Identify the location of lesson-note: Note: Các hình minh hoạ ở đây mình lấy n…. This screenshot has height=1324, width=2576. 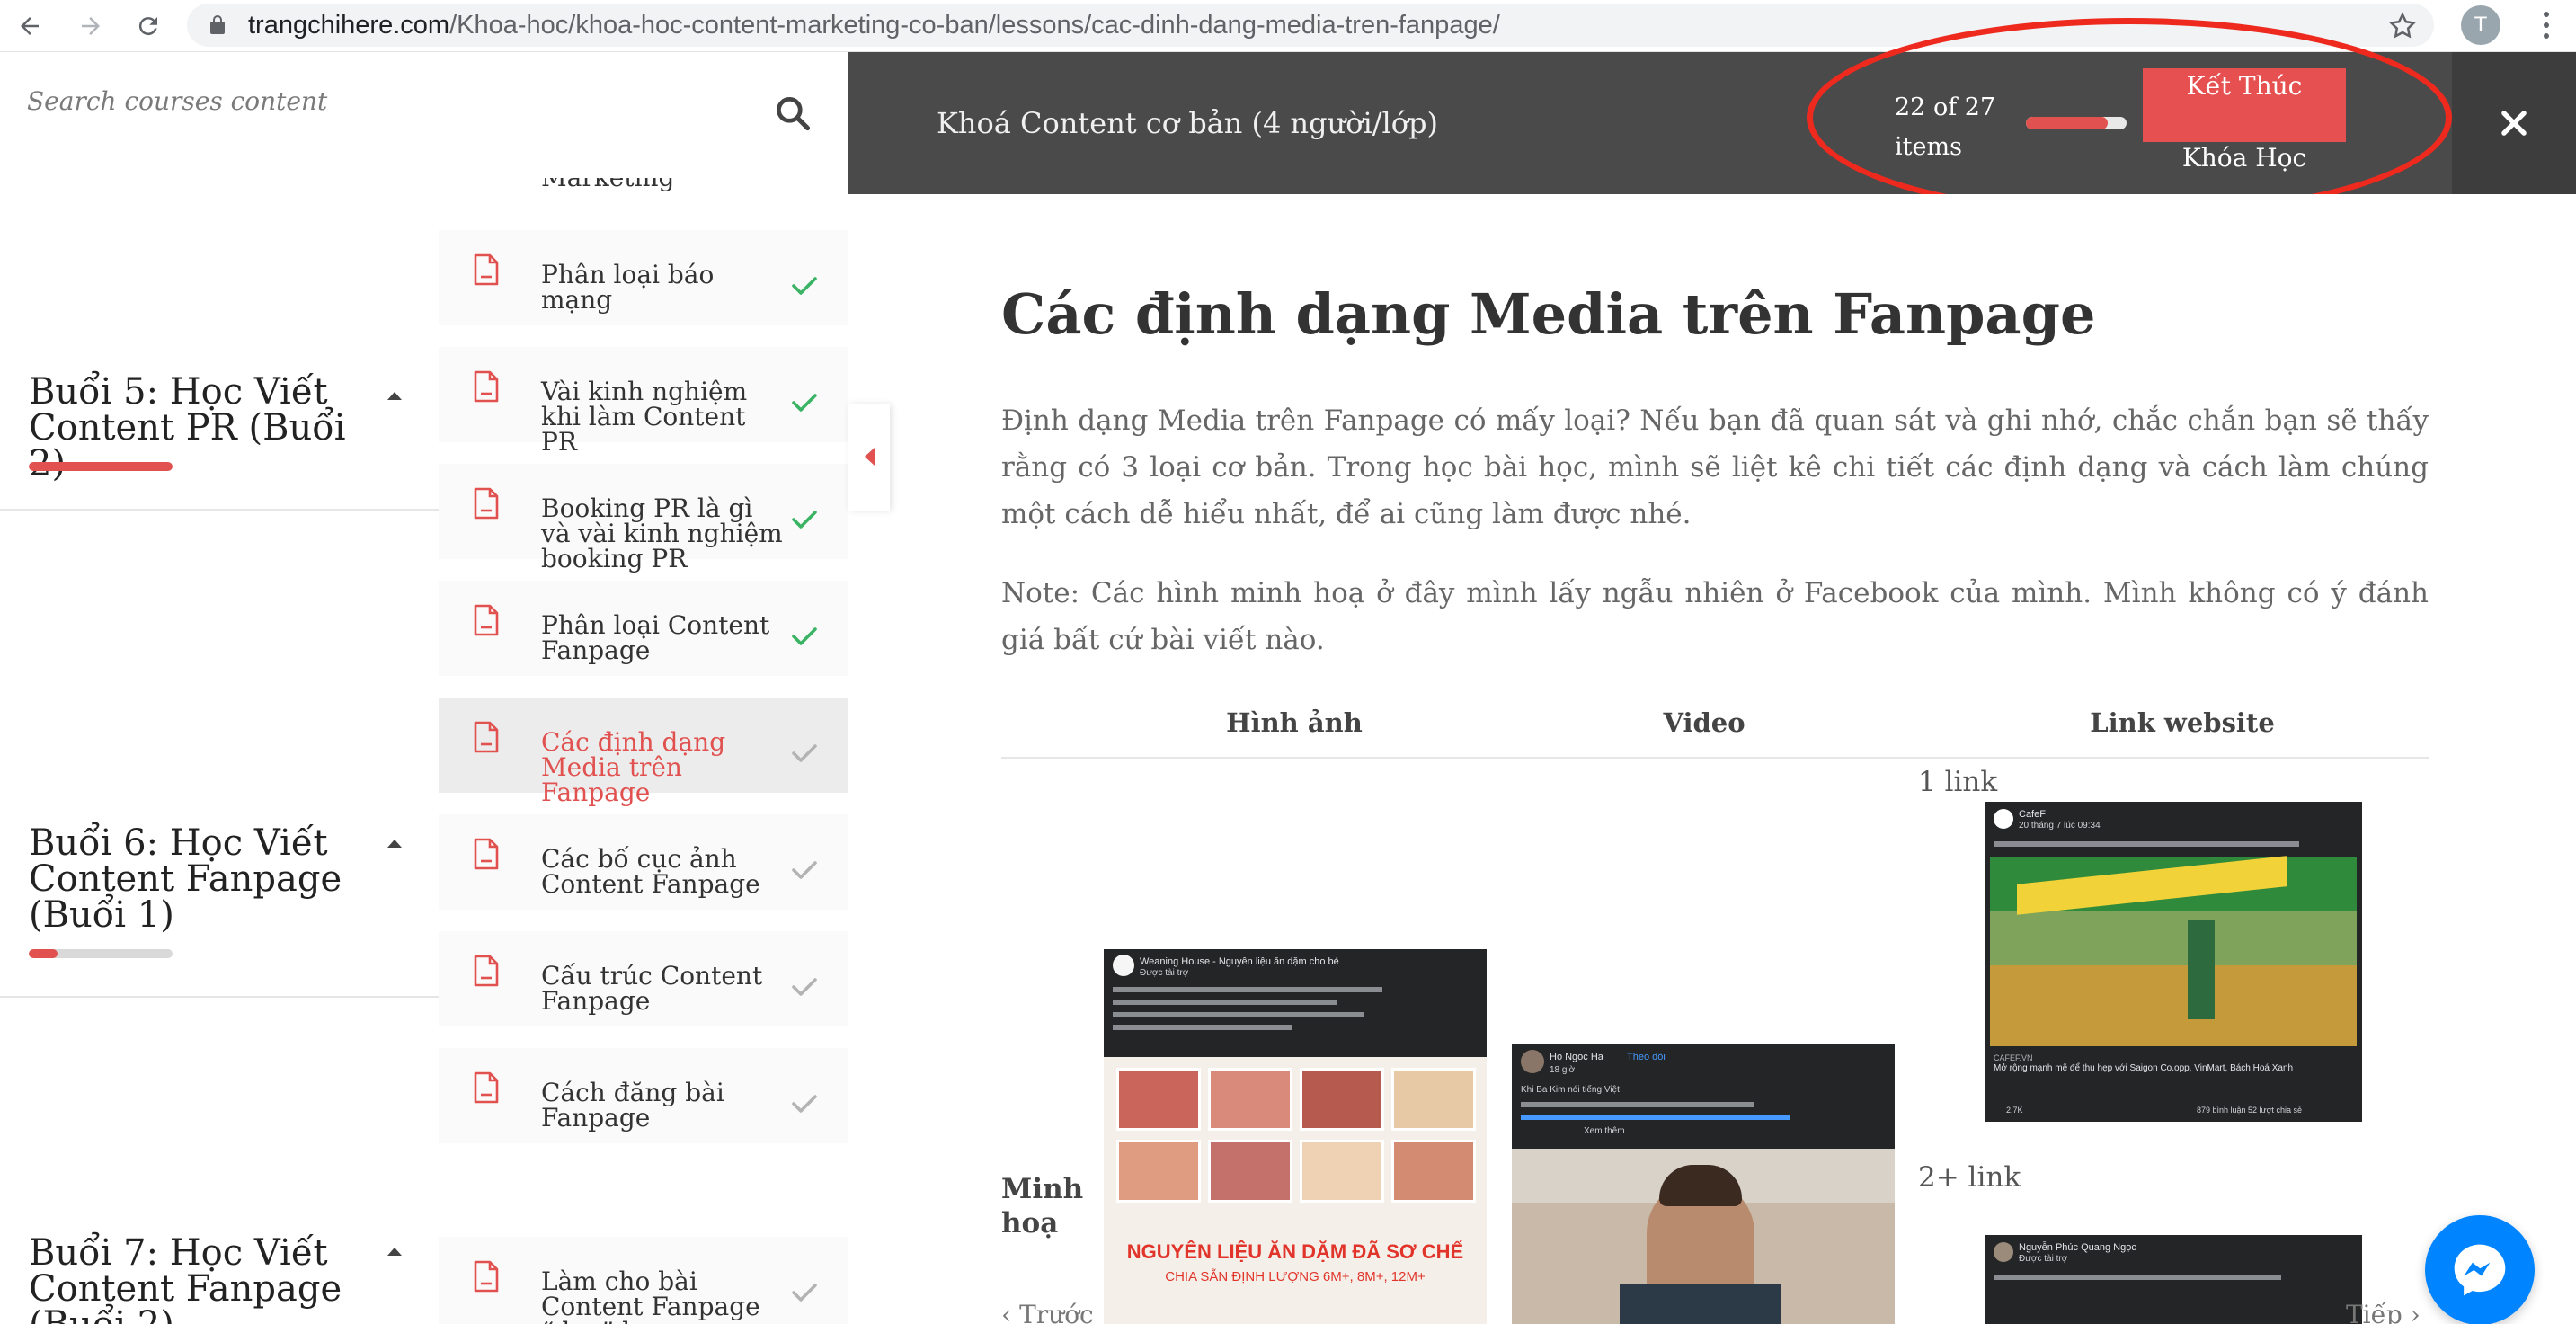
(1715, 617).